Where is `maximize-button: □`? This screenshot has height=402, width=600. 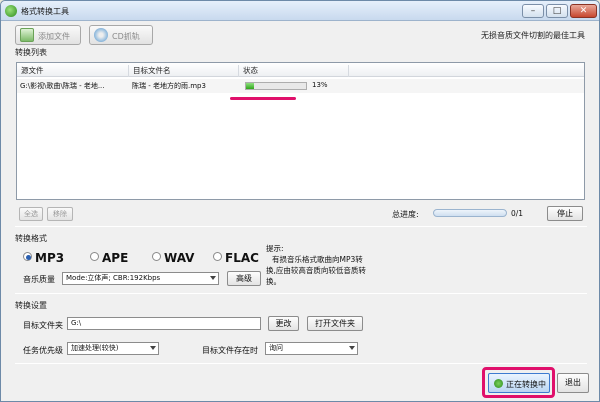
maximize-button: □ is located at coordinates (557, 11).